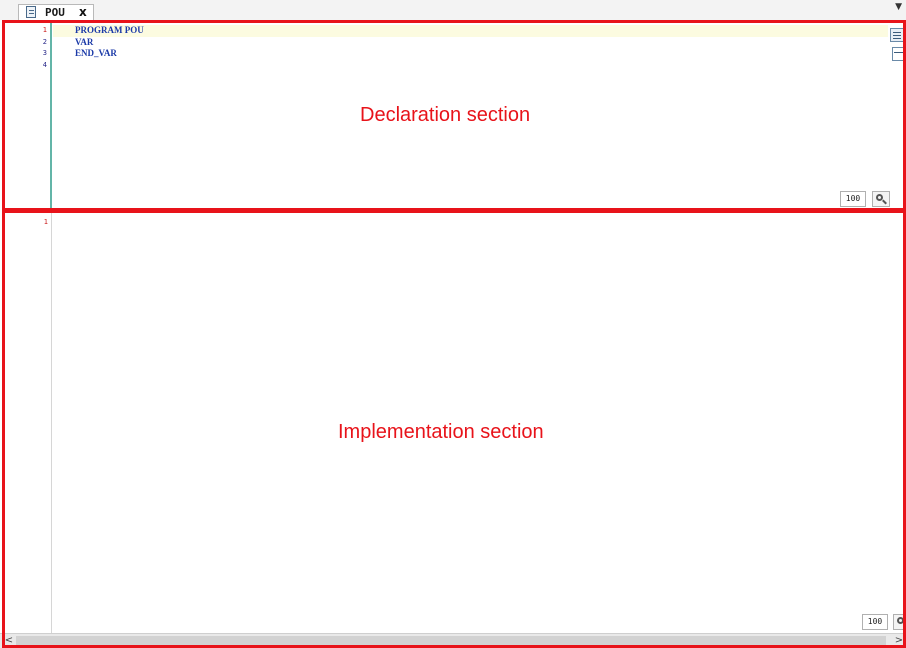 Image resolution: width=906 pixels, height=648 pixels. What do you see at coordinates (44, 41) in the screenshot?
I see `line-number: 2` at bounding box center [44, 41].